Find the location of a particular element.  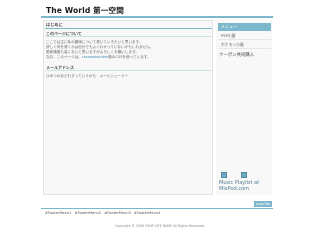

music-playlist-widget: Music Playlist at MixPod.com is located at coordinates (245, 186).